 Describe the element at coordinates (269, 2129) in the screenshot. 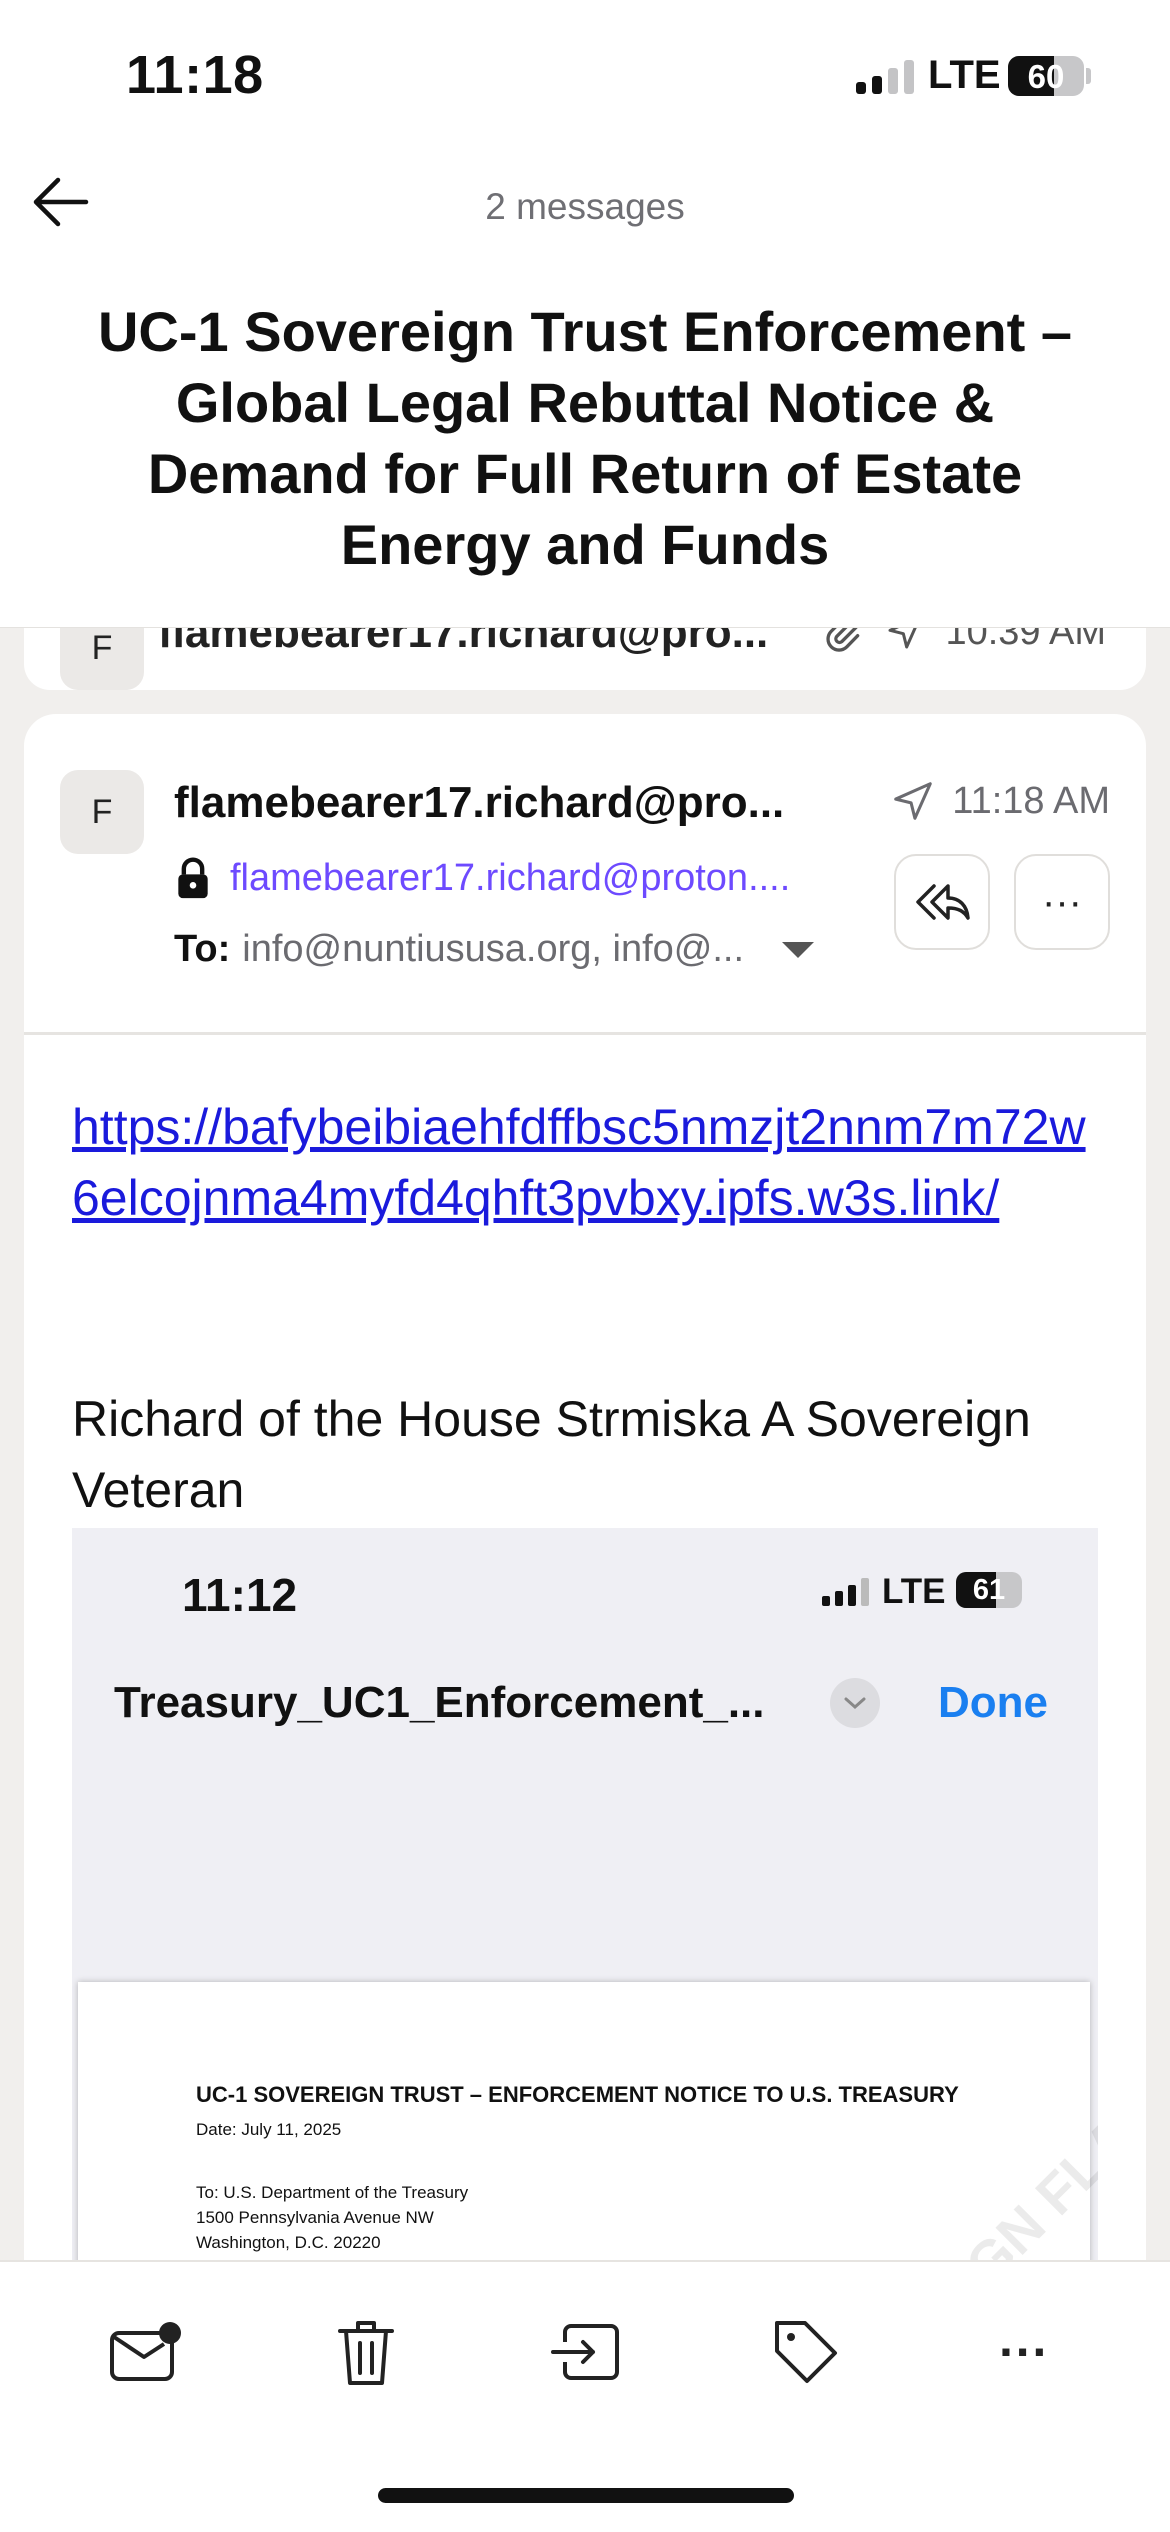

I see `document-date: Date: July 11, 2025` at that location.